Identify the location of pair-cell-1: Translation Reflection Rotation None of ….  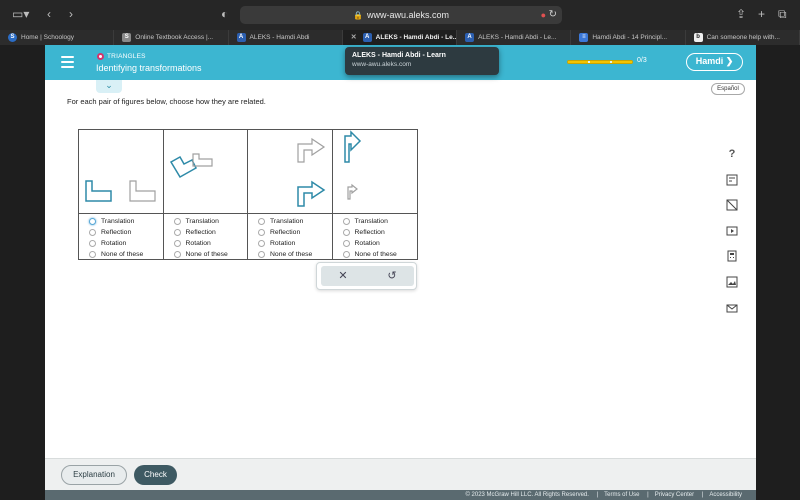
(121, 194).